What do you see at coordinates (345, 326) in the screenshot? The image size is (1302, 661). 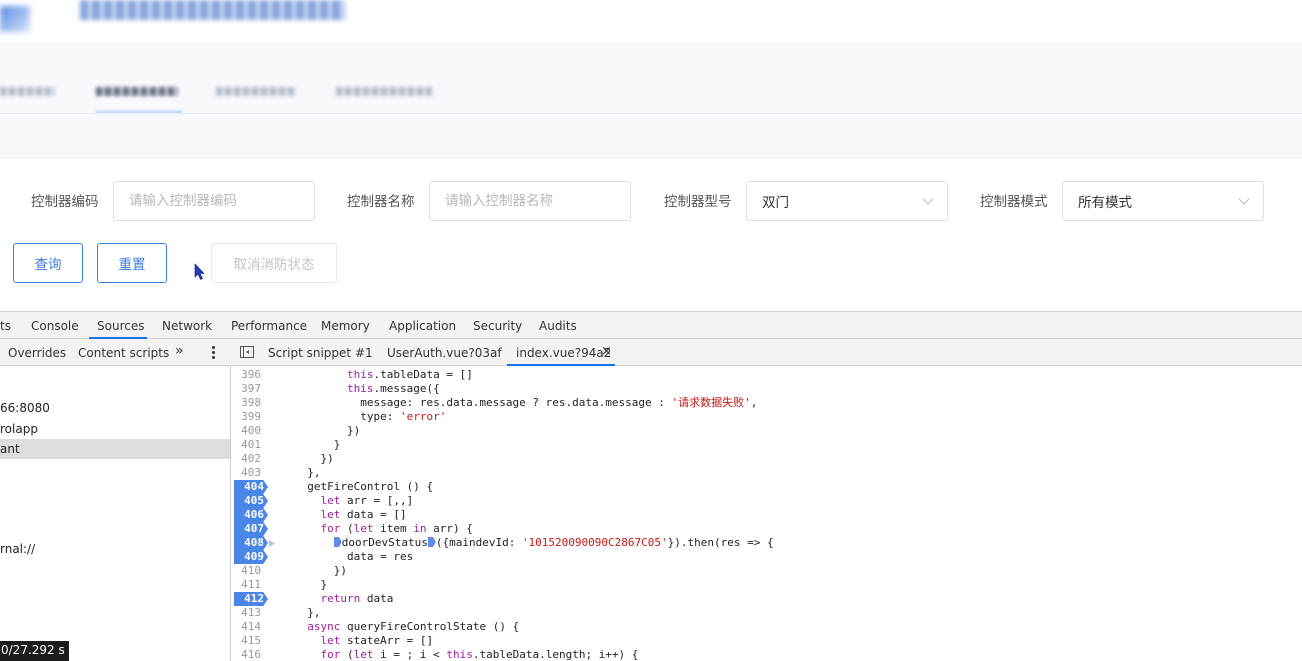 I see `devtools-tab-memory: Memory` at bounding box center [345, 326].